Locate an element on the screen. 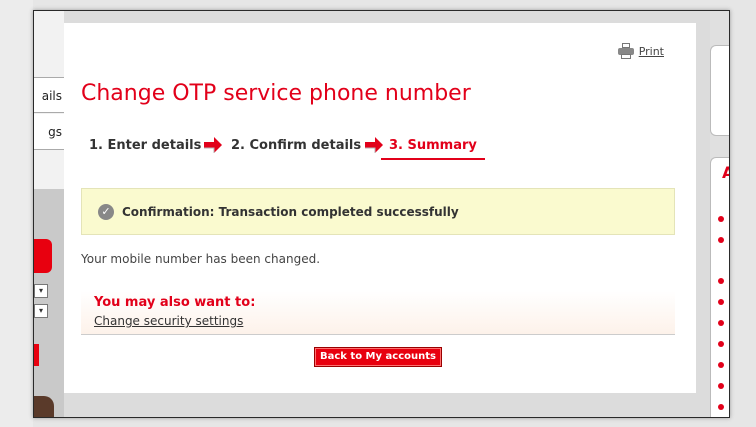 The width and height of the screenshot is (756, 427). left-nav-item-details: ails is located at coordinates (49, 95).